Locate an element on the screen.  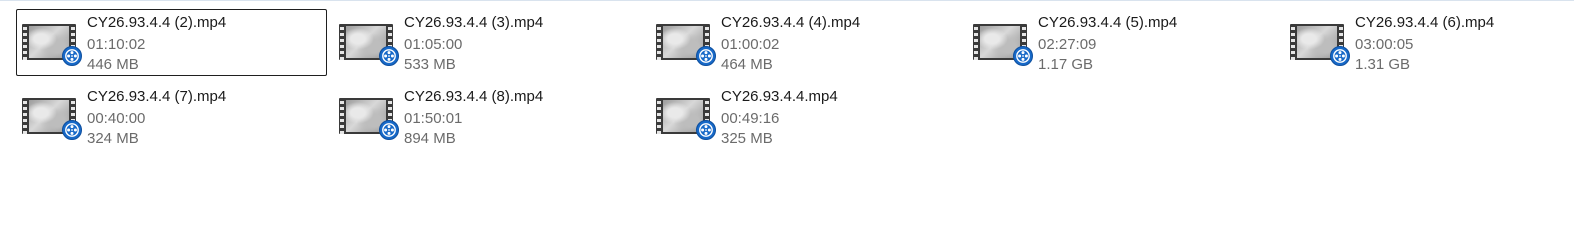
file-duration: 01:05:00 is located at coordinates (433, 44).